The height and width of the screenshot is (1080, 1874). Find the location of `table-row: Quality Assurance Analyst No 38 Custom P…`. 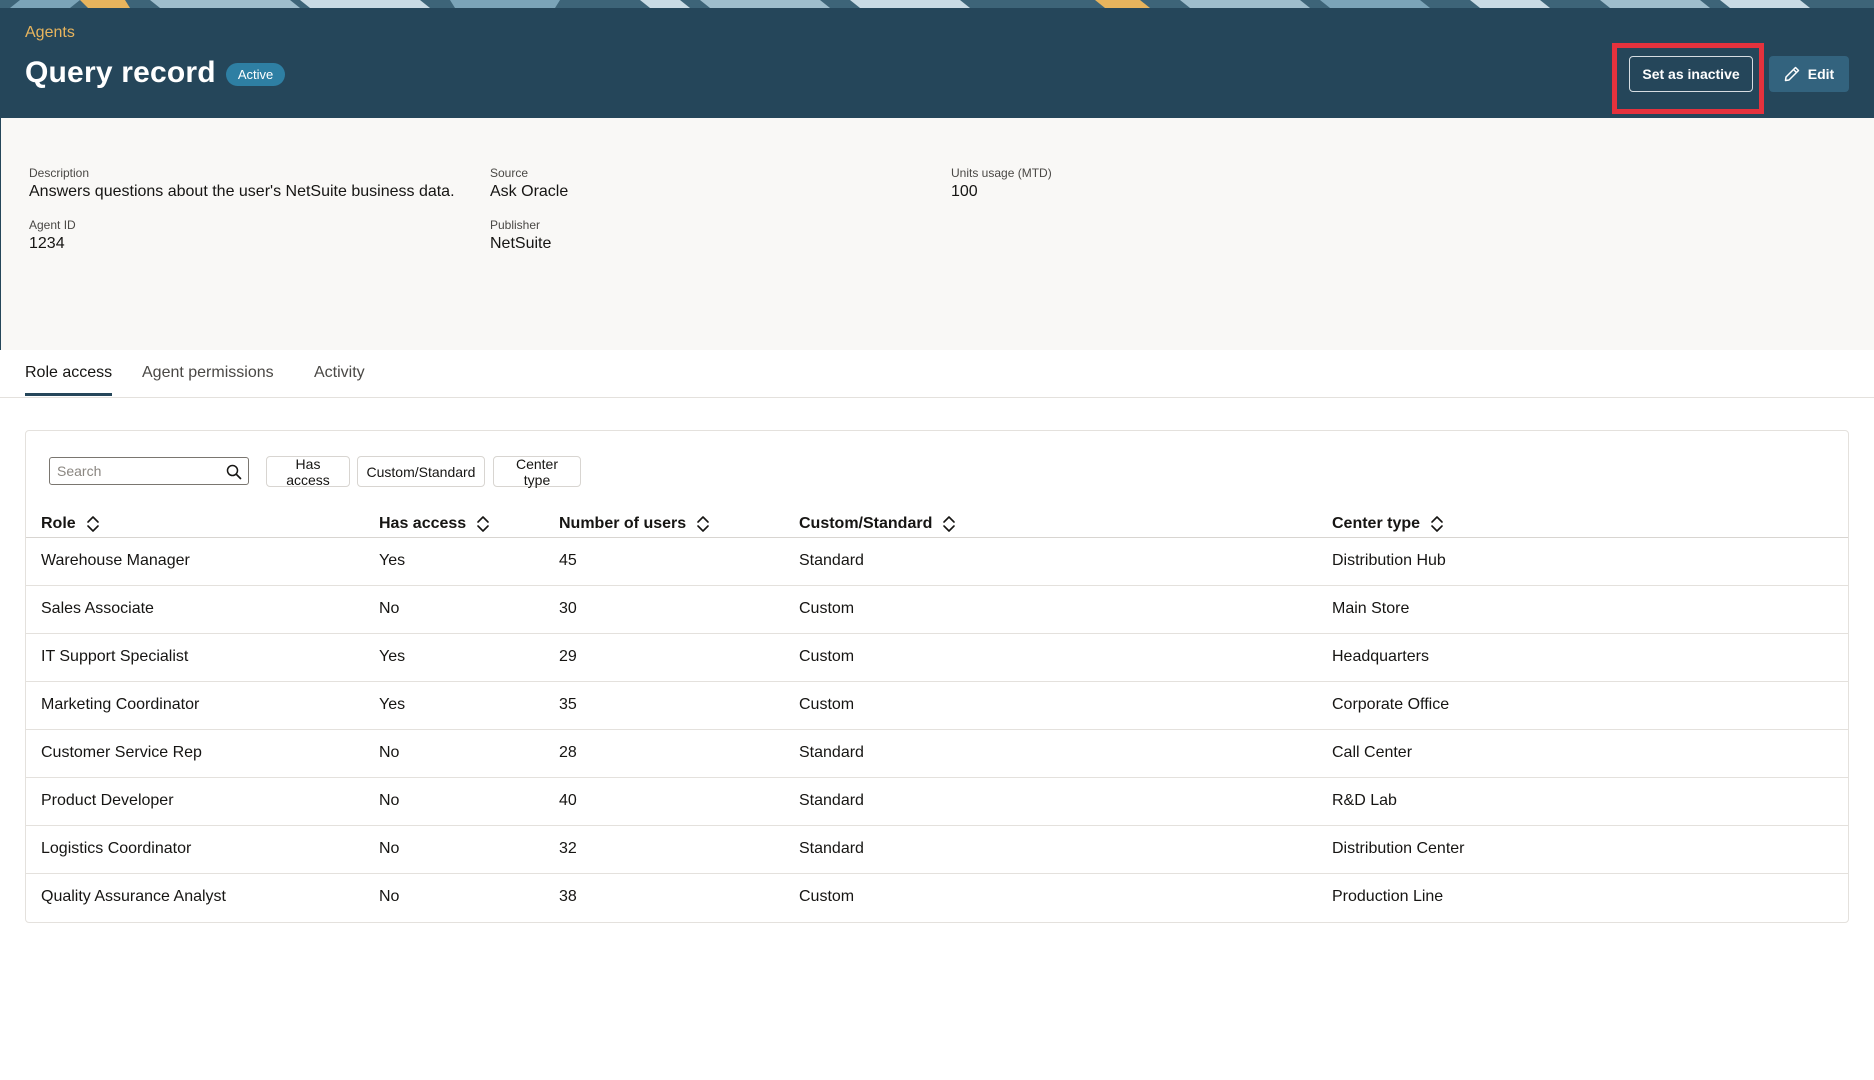

table-row: Quality Assurance Analyst No 38 Custom P… is located at coordinates (937, 898).